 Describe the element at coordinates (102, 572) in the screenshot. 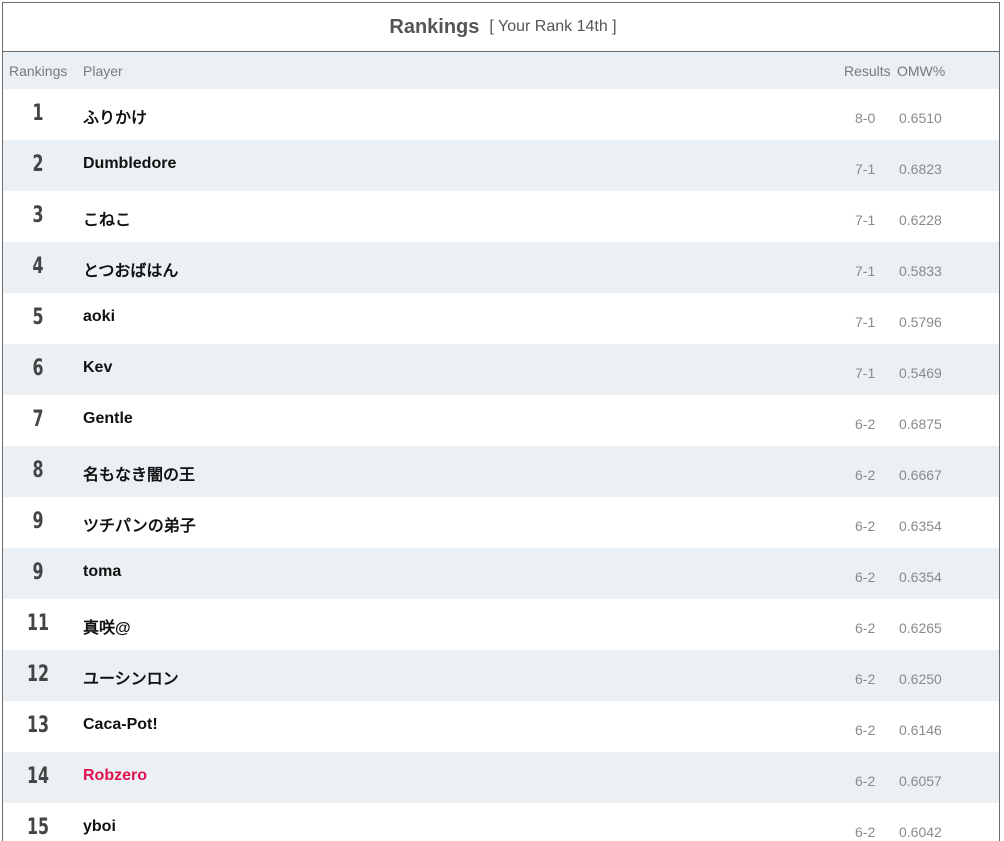

I see `player-name: toma` at that location.